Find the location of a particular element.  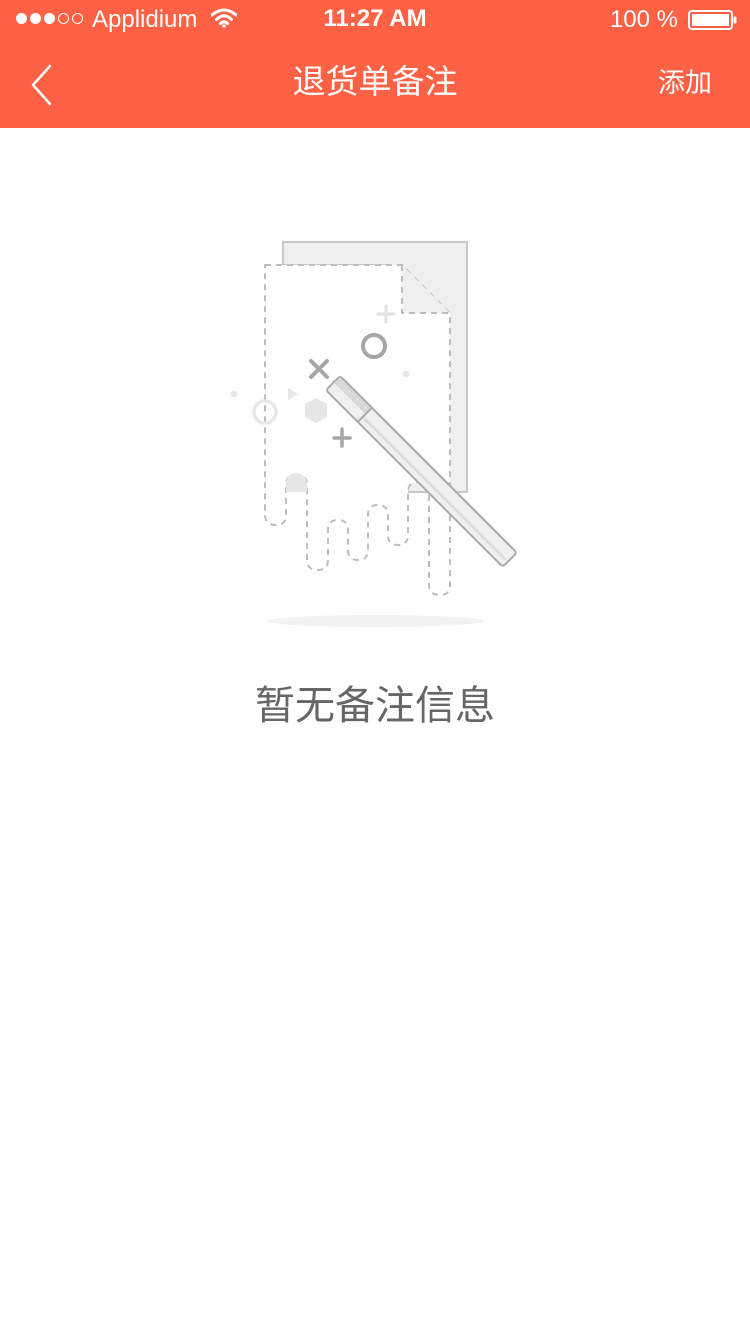

battery-icon is located at coordinates (712, 20).